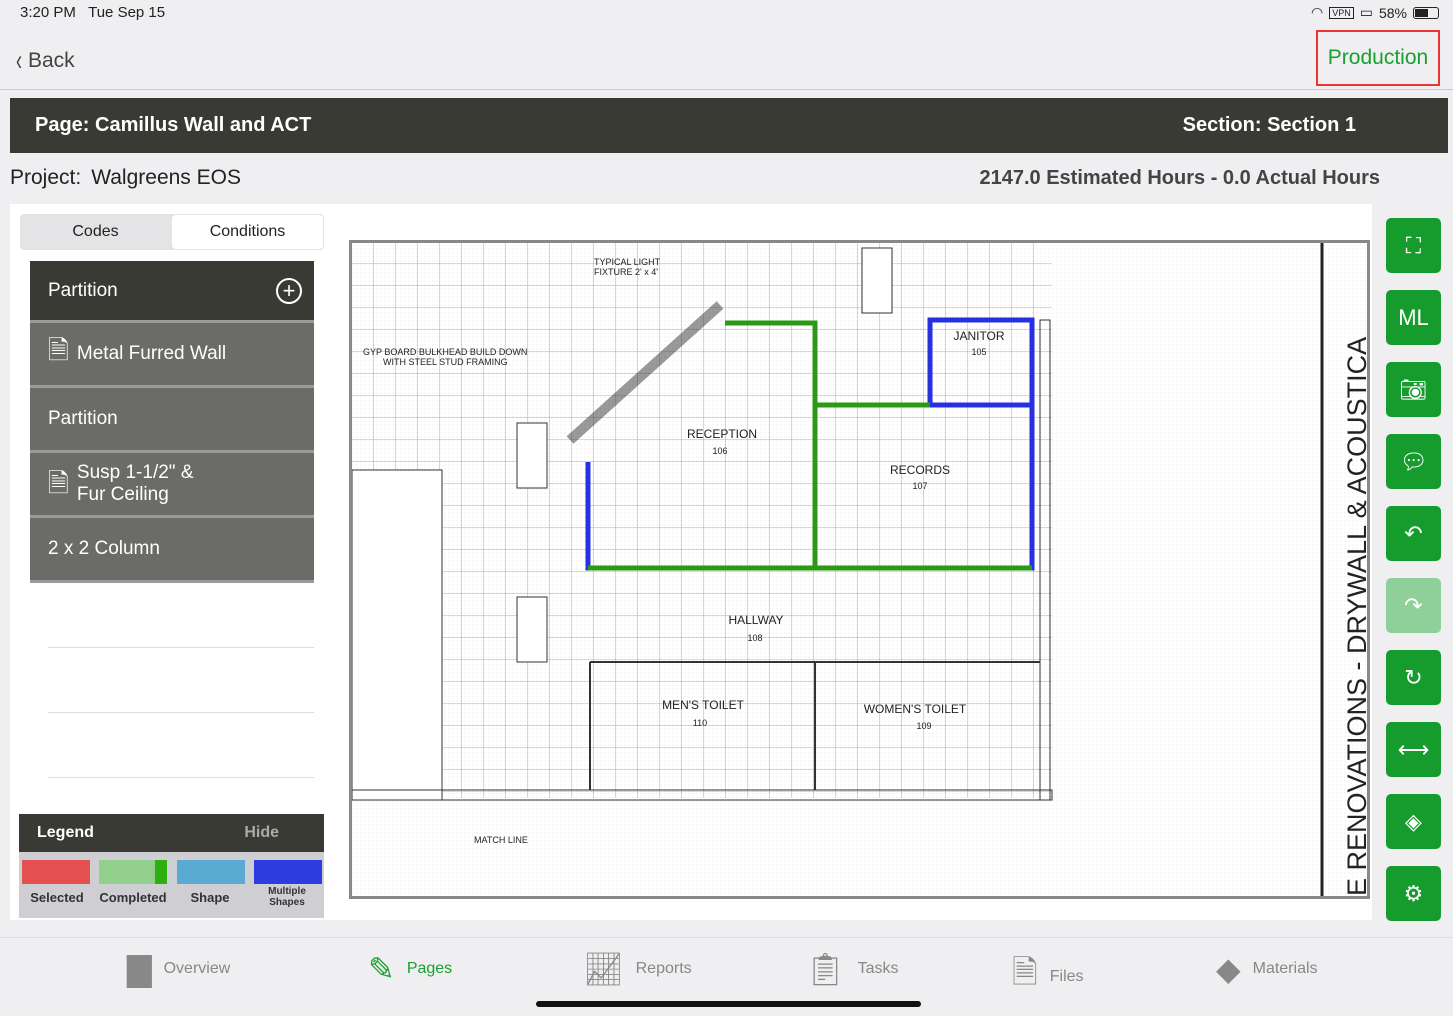 This screenshot has height=1016, width=1453. What do you see at coordinates (288, 872) in the screenshot?
I see `swatch-multiple` at bounding box center [288, 872].